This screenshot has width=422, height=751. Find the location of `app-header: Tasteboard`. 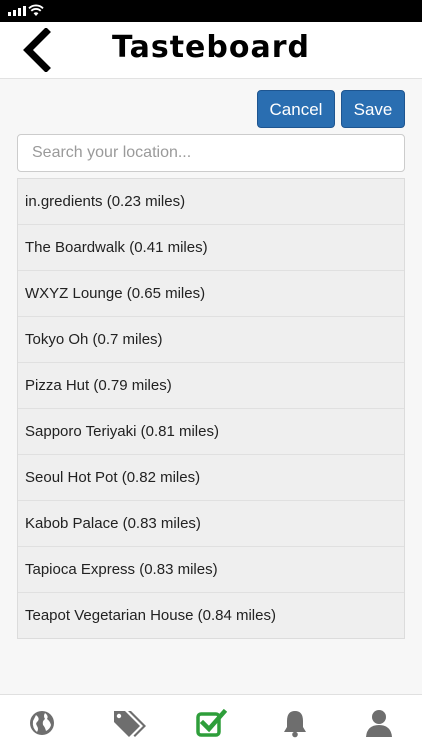

app-header: Tasteboard is located at coordinates (211, 50).